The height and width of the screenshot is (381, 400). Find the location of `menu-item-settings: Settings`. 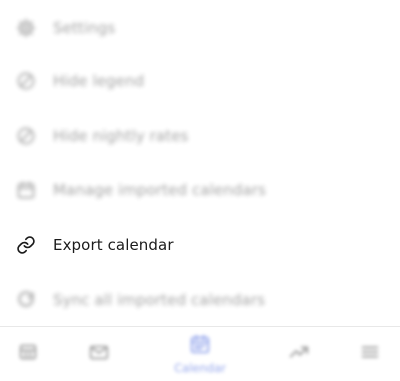

menu-item-settings: Settings is located at coordinates (200, 27).